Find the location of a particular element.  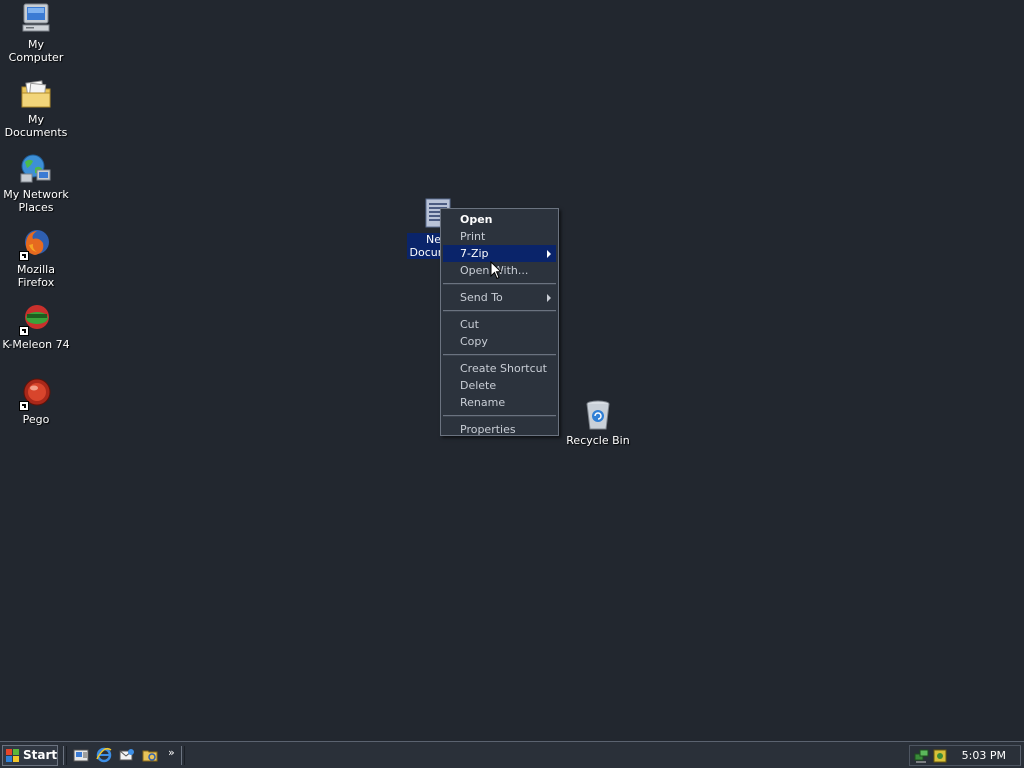

internet-explorer-icon is located at coordinates (104, 755).